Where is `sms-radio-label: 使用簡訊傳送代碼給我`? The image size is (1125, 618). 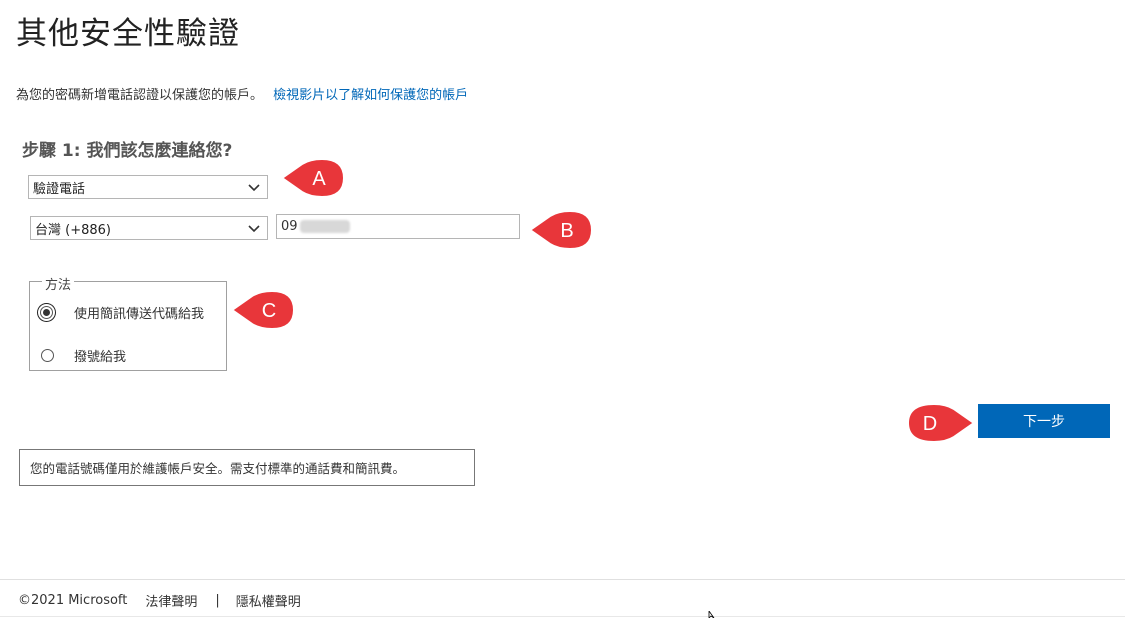 sms-radio-label: 使用簡訊傳送代碼給我 is located at coordinates (139, 314).